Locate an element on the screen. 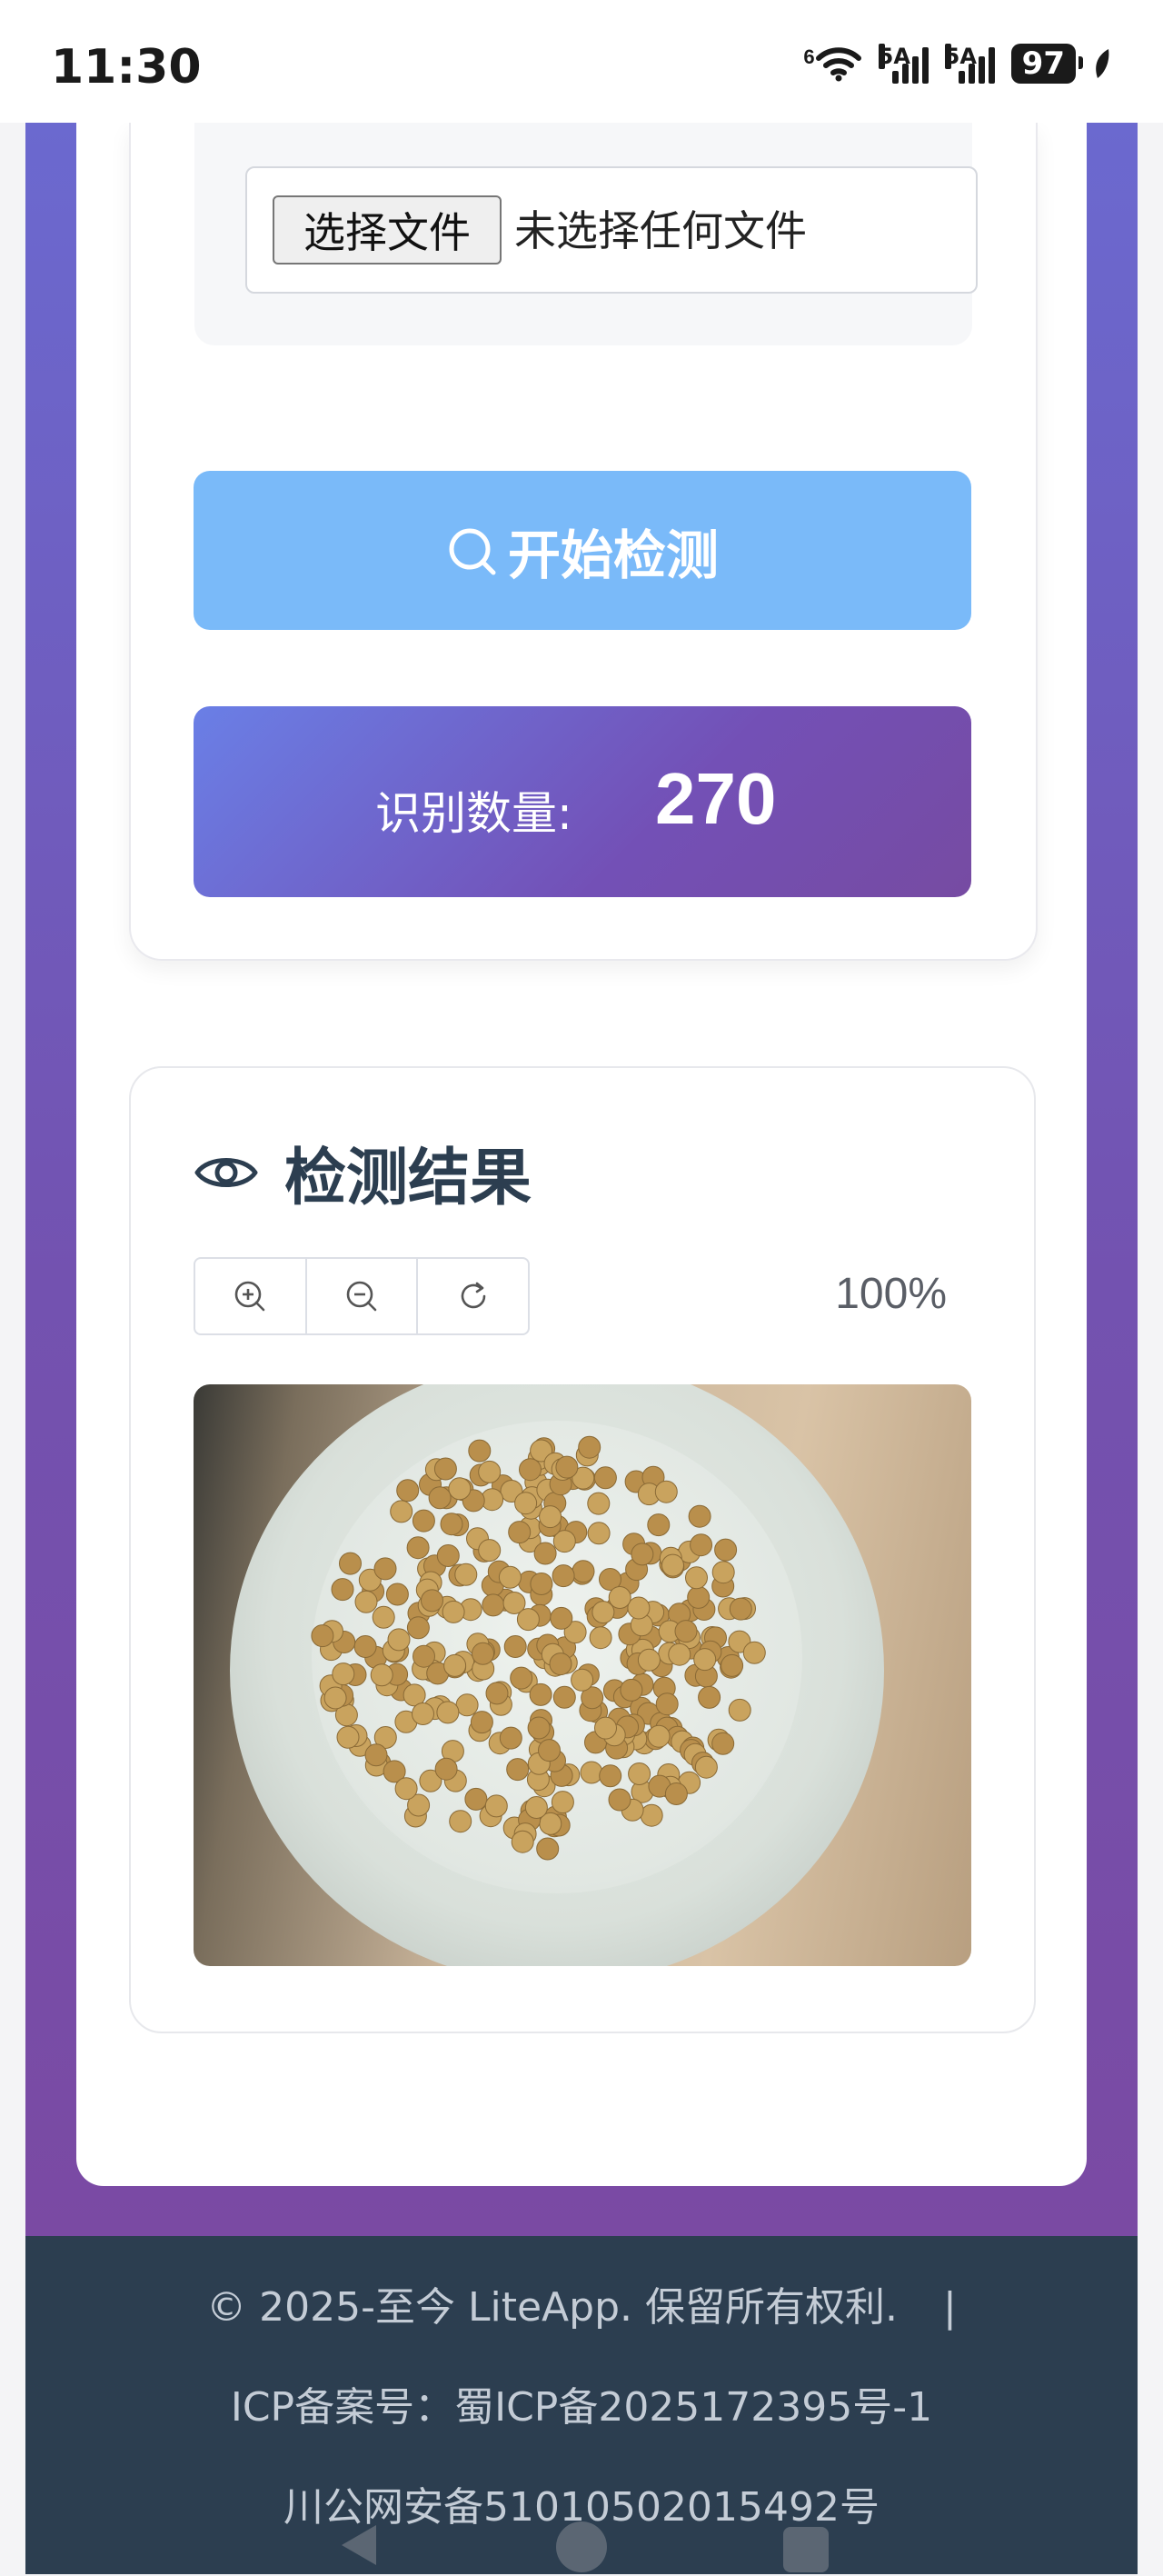  copyright-text: © 2025-至今 LiteApp. 保留所有权利. is located at coordinates (552, 2307).